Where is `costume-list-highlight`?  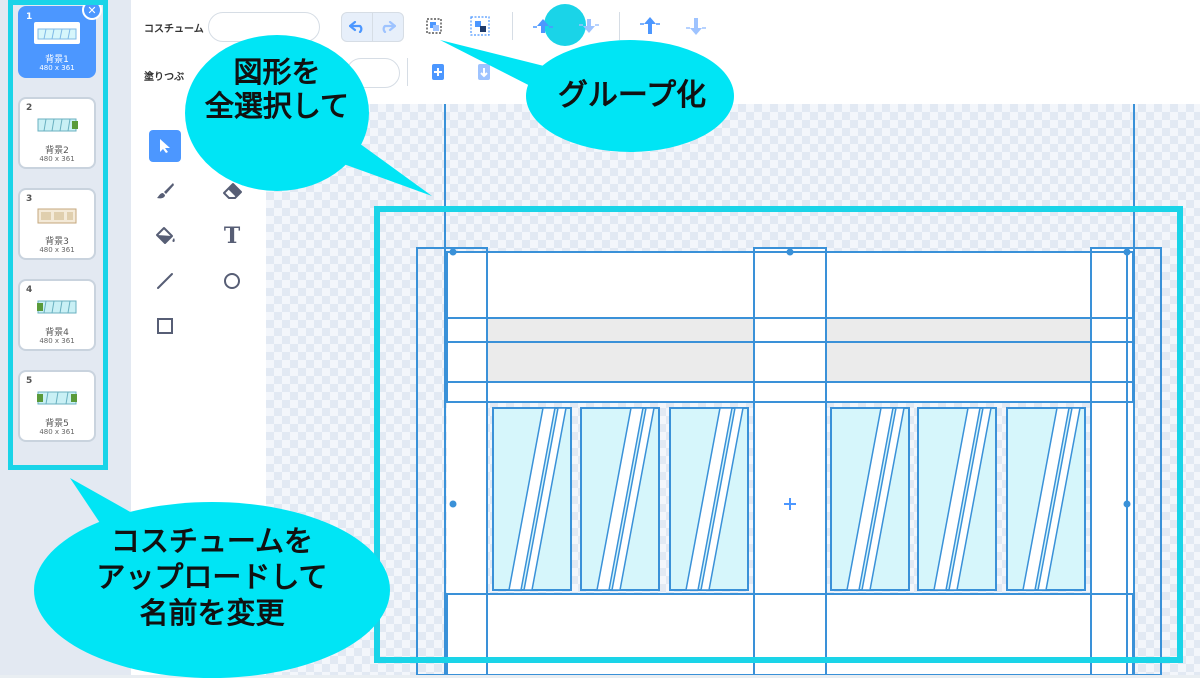
costume-list-highlight is located at coordinates (58, 235).